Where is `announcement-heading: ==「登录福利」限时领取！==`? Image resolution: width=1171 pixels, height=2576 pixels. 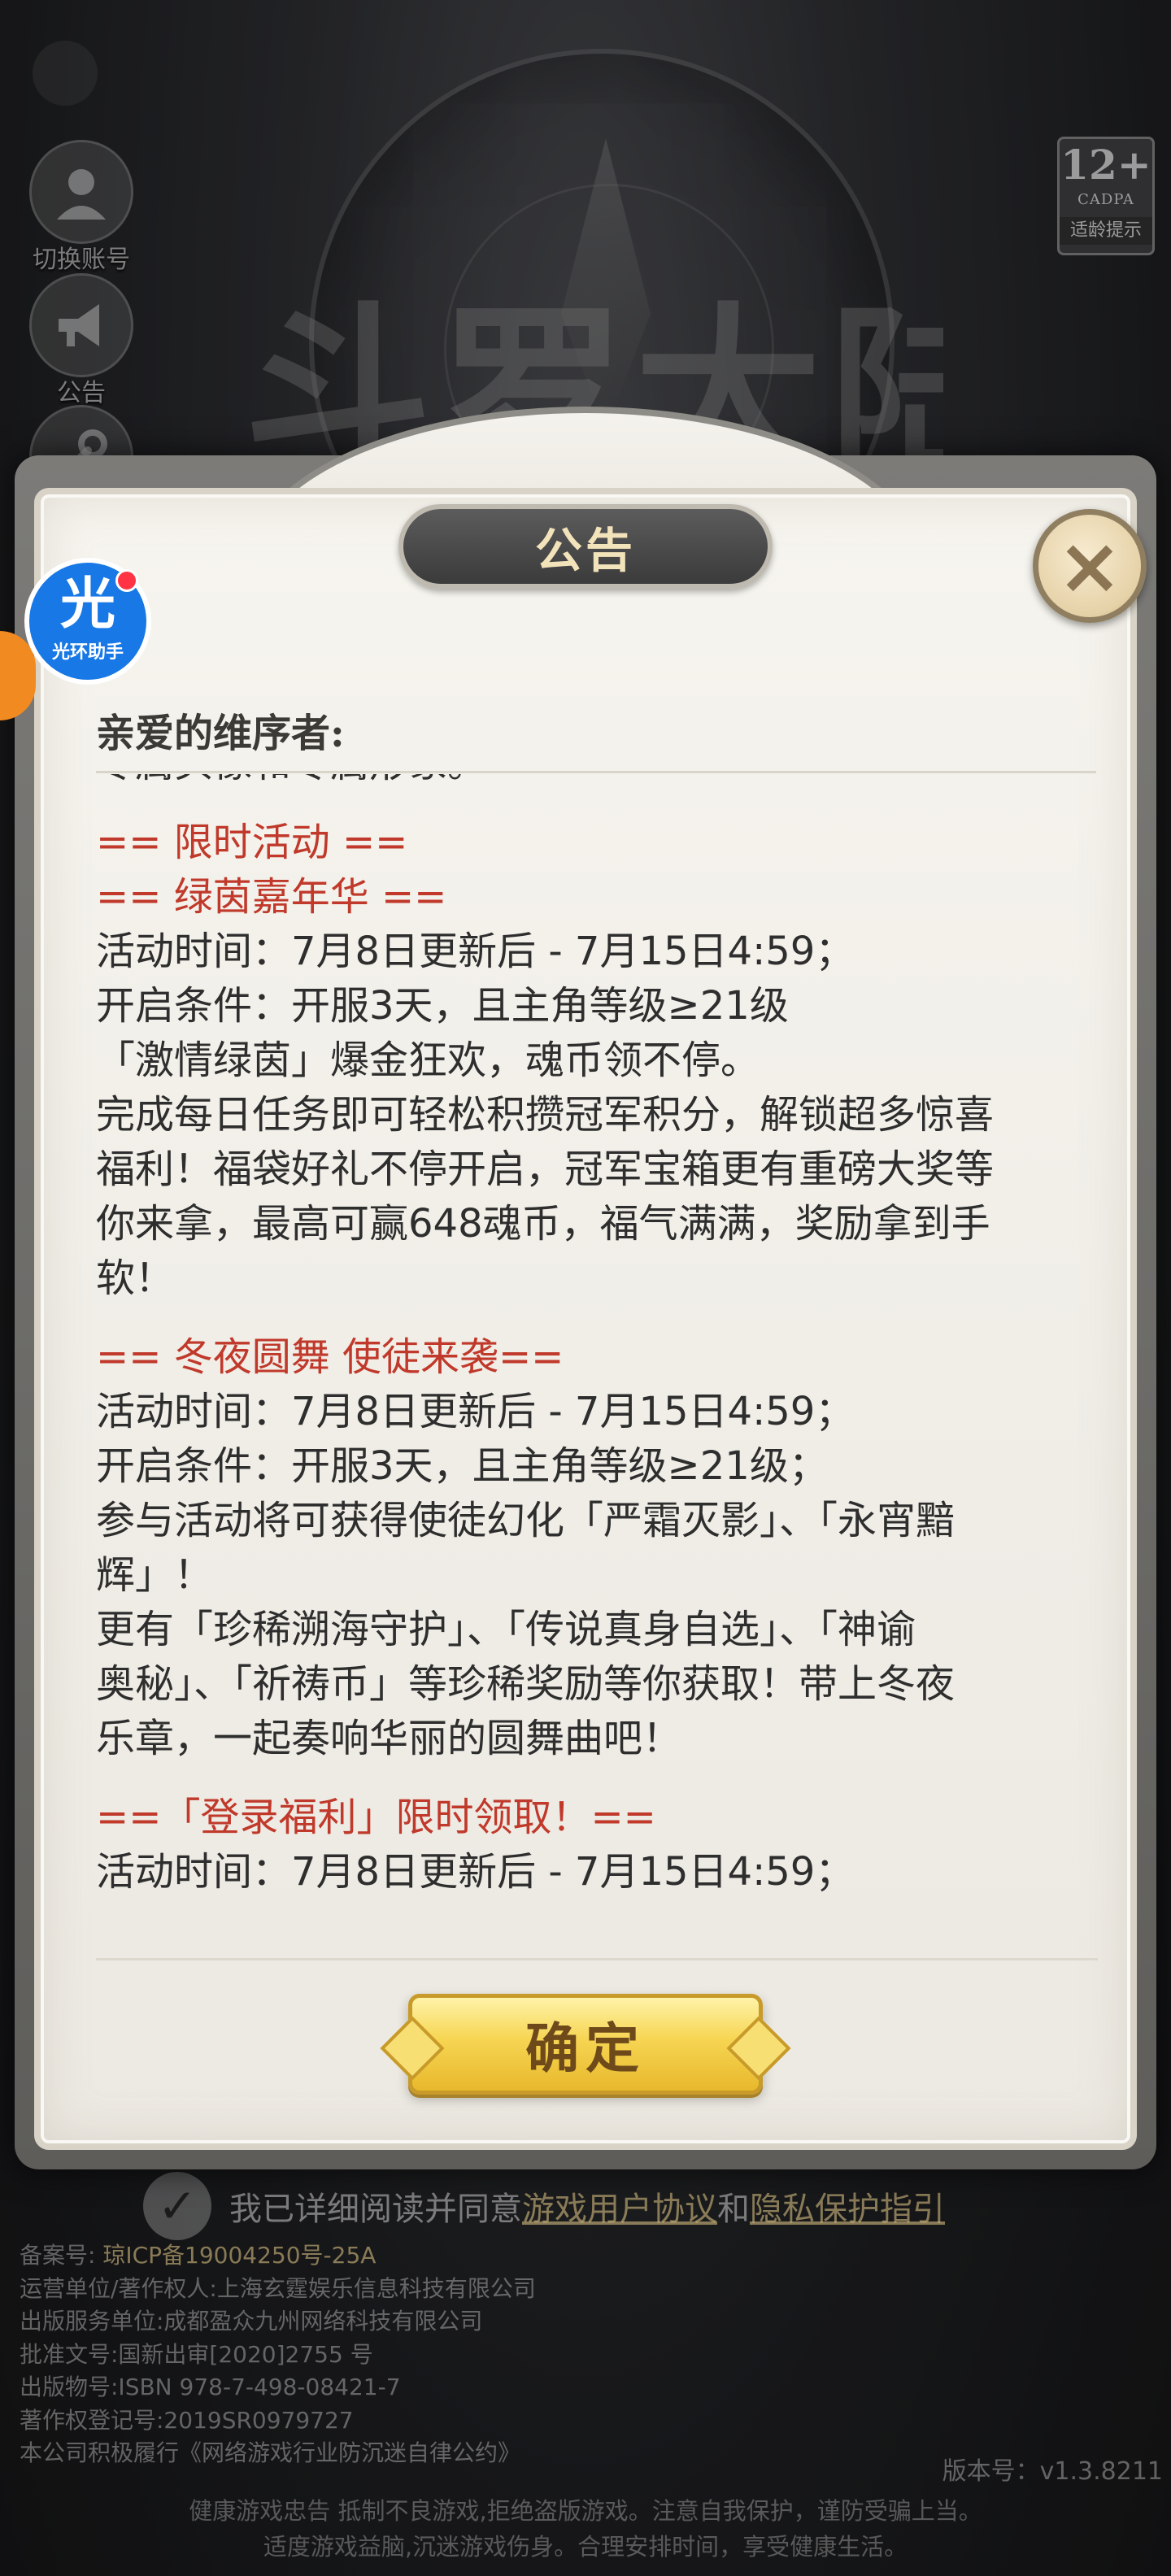 announcement-heading: ==「登录福利」限时领取！== is located at coordinates (376, 1818).